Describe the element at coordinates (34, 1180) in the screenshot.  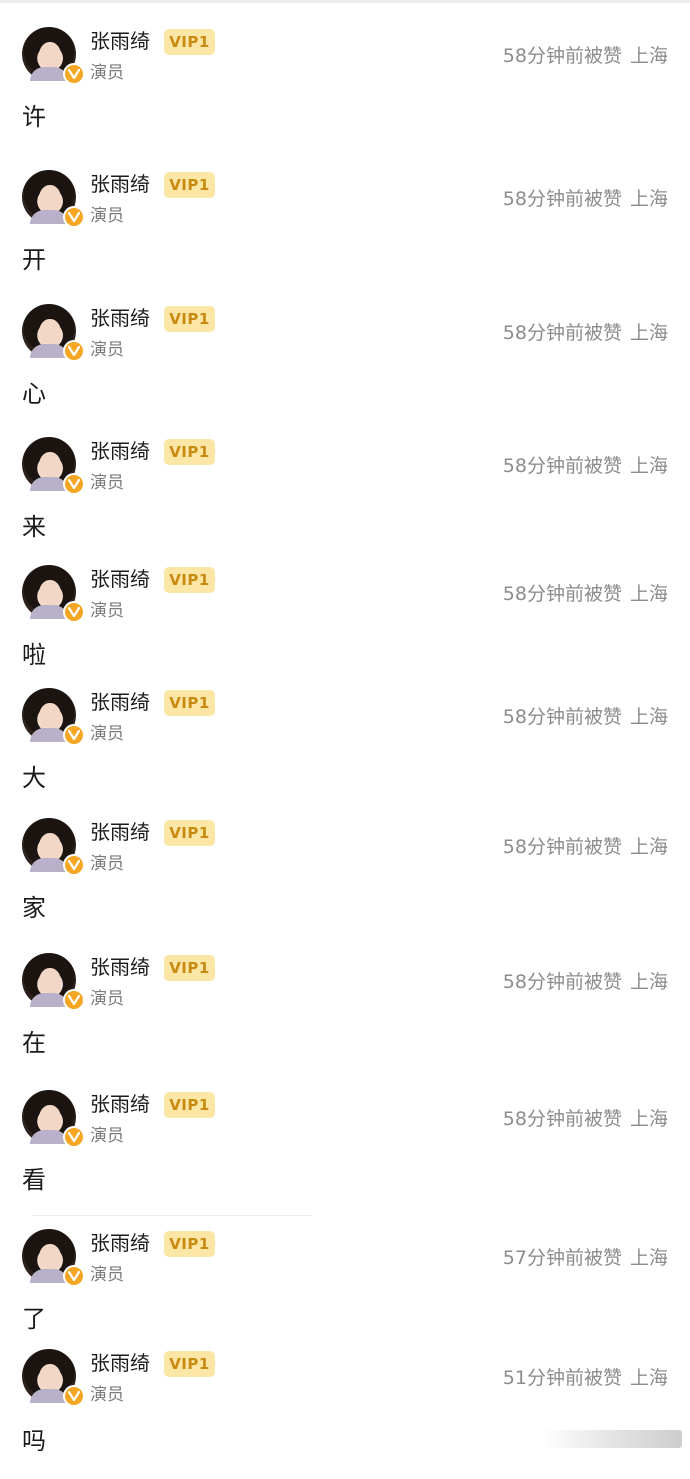
I see `comment-text: 看` at that location.